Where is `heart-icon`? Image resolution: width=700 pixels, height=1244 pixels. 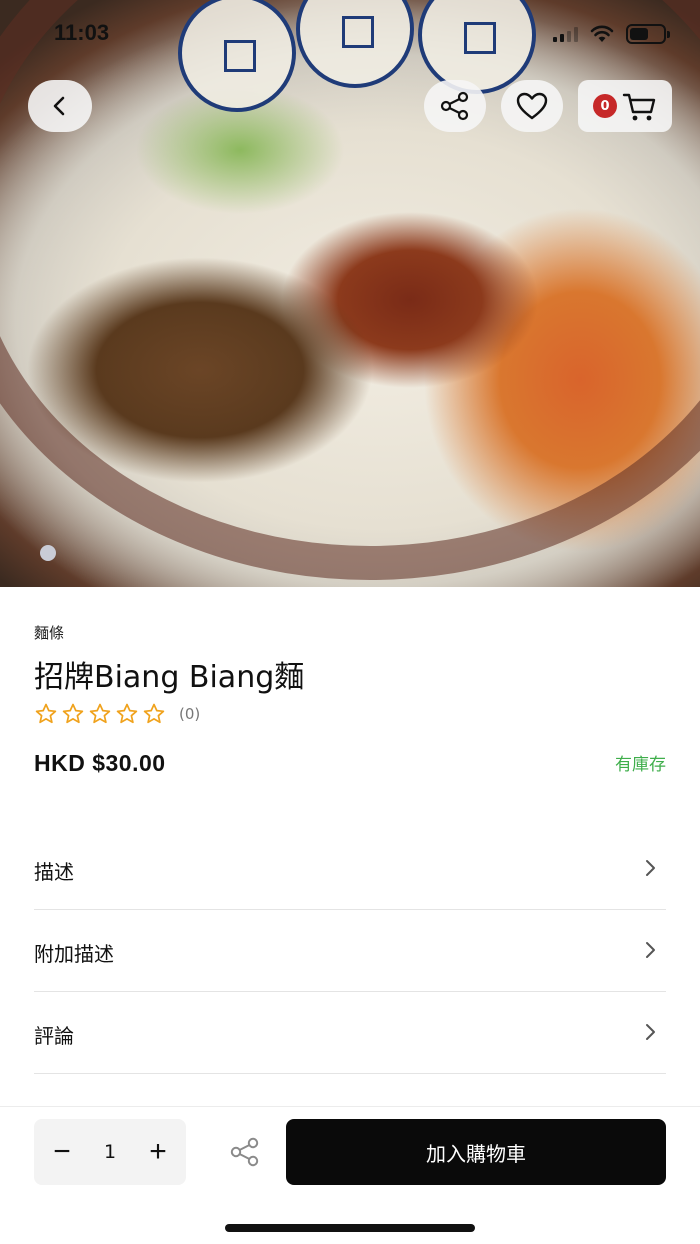
heart-icon is located at coordinates (532, 106).